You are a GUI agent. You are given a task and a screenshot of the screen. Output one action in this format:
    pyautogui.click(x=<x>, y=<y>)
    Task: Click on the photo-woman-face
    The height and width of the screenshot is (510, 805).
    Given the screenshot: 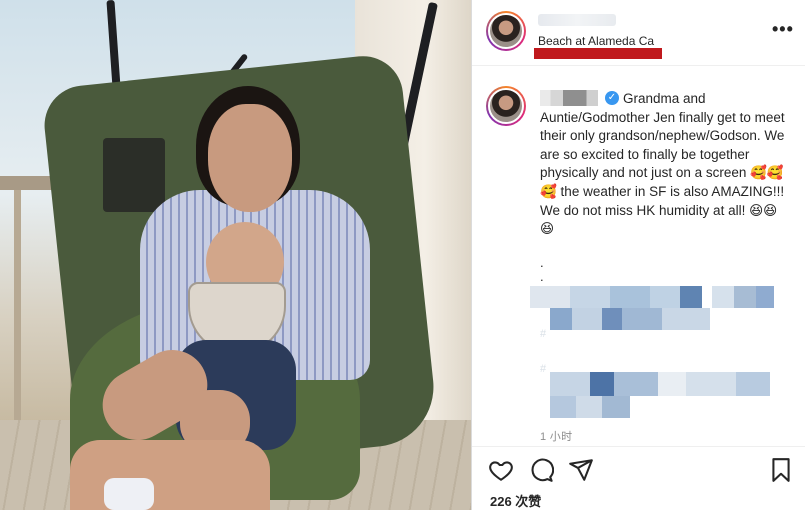 What is the action you would take?
    pyautogui.click(x=250, y=158)
    